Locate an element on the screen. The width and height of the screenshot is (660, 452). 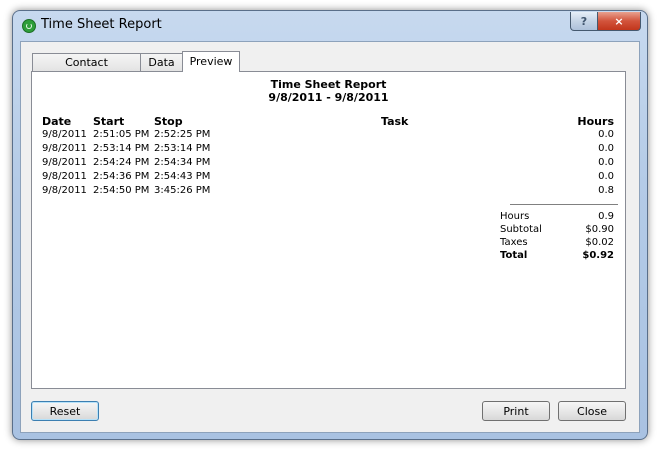
cell-start: 2:53:14 PM is located at coordinates (121, 148).